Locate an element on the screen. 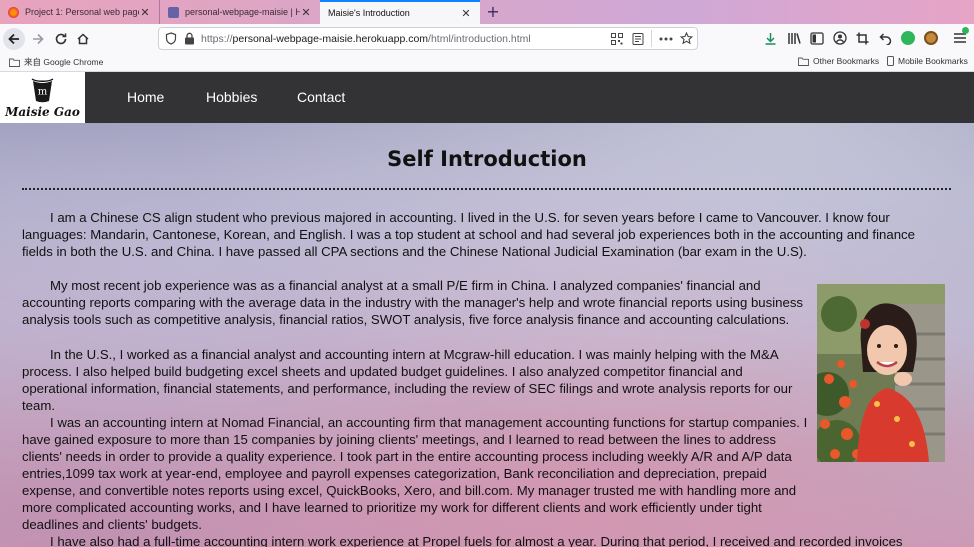 The width and height of the screenshot is (974, 547). back-button is located at coordinates (14, 39).